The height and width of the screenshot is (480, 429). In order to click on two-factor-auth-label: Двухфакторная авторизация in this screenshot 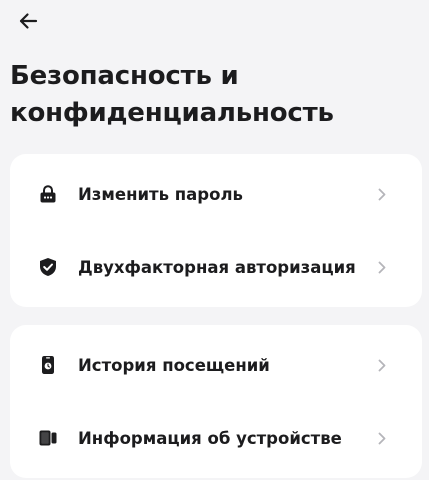, I will do `click(217, 267)`.